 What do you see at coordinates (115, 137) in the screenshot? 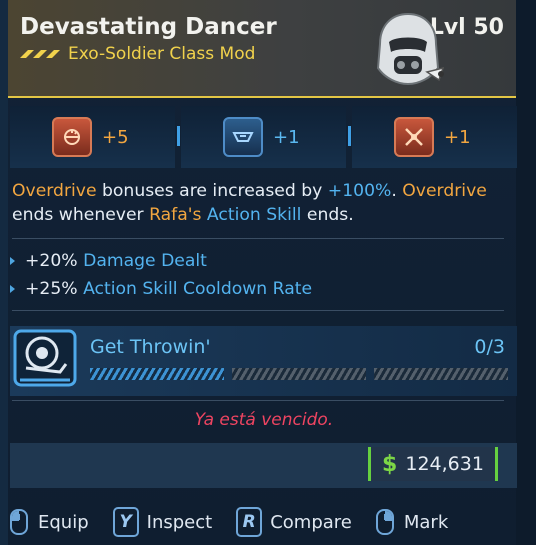
I see `skill-bonus-value: +5` at bounding box center [115, 137].